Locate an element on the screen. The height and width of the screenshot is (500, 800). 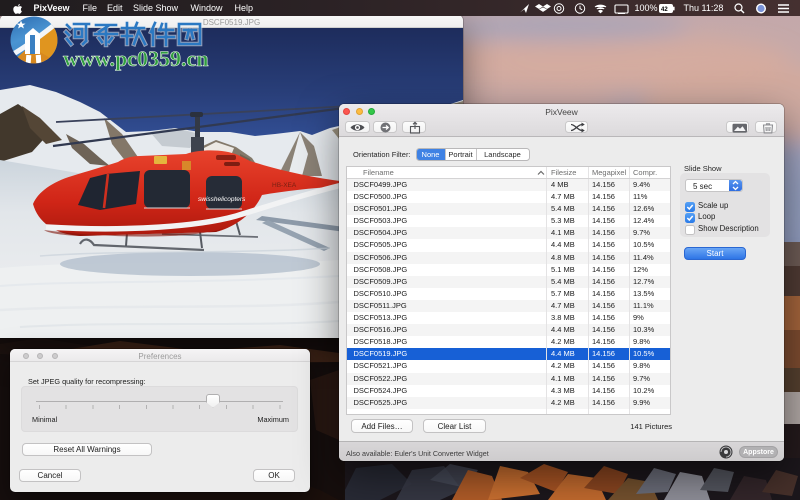
svg-text: www.pc0359.cn is located at coordinates (135, 58).